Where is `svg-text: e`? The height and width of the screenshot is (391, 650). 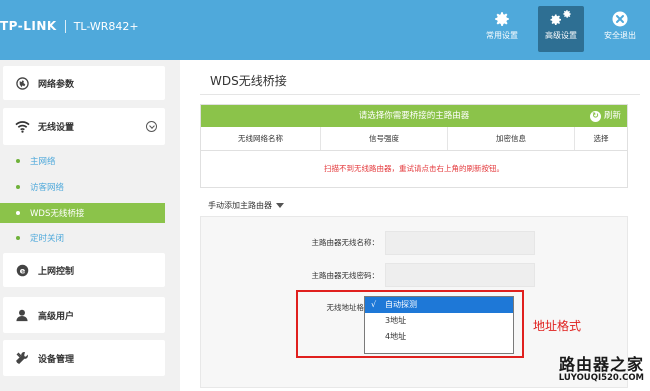
svg-text: e is located at coordinates (22, 270).